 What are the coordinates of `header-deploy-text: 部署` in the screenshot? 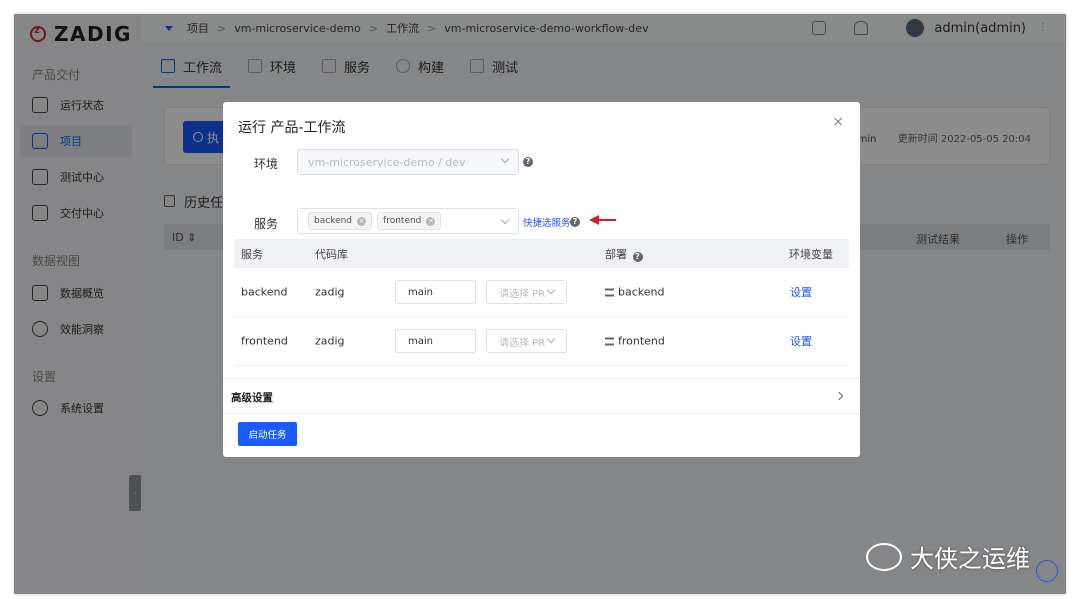 It's located at (616, 254).